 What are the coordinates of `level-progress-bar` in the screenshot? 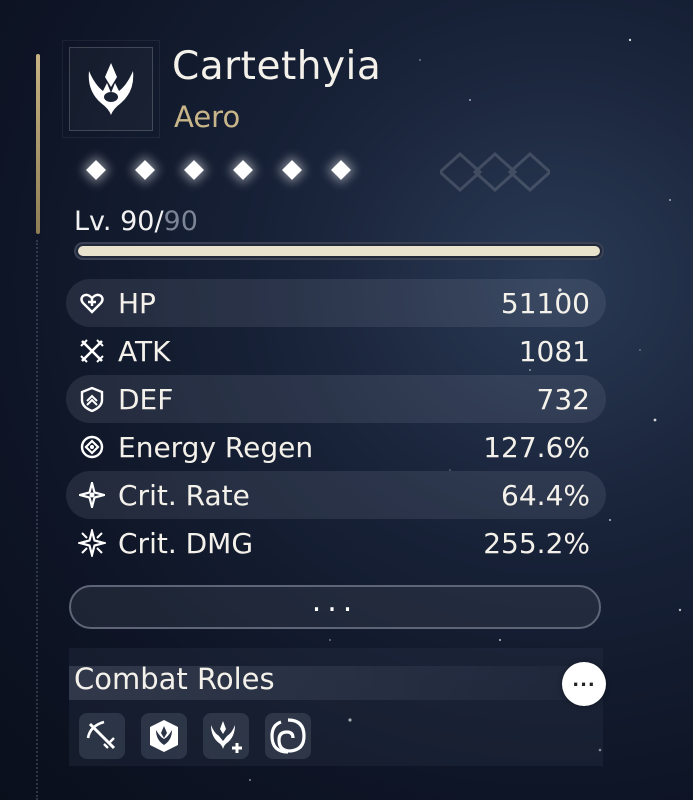 It's located at (339, 251).